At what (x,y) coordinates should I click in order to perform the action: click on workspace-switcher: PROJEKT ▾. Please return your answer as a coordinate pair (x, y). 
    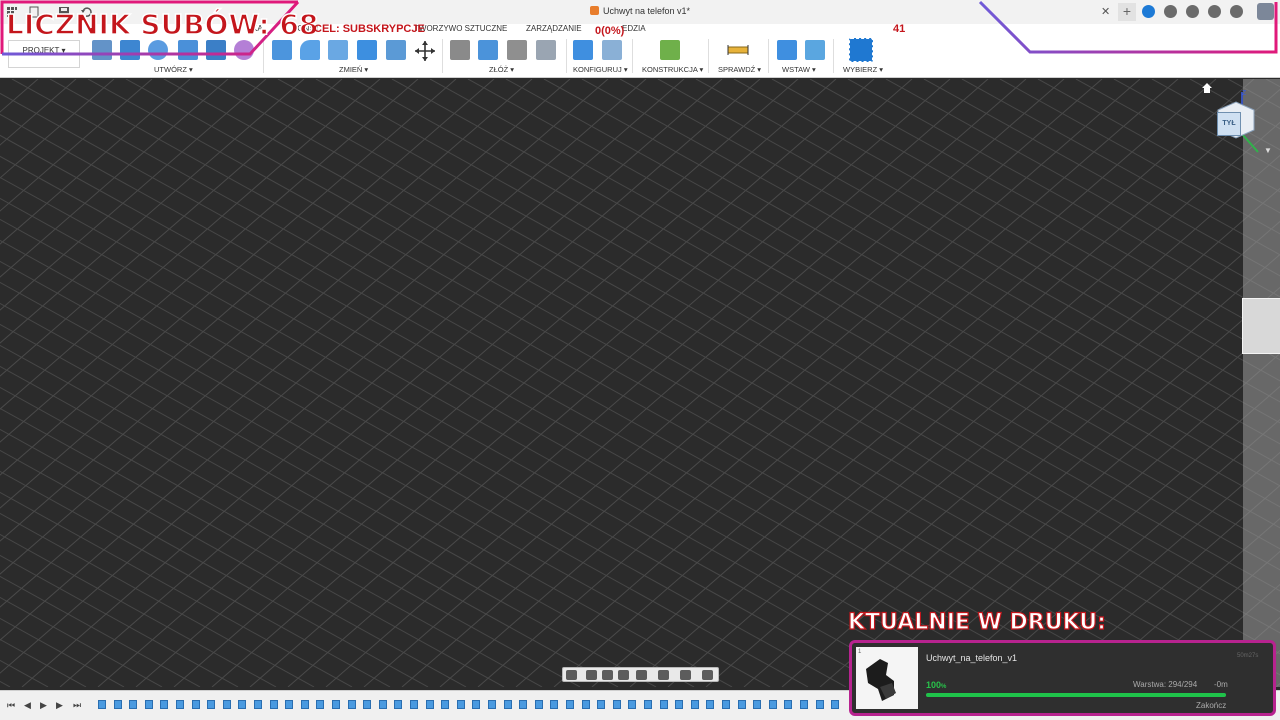
    Looking at the image, I should click on (44, 54).